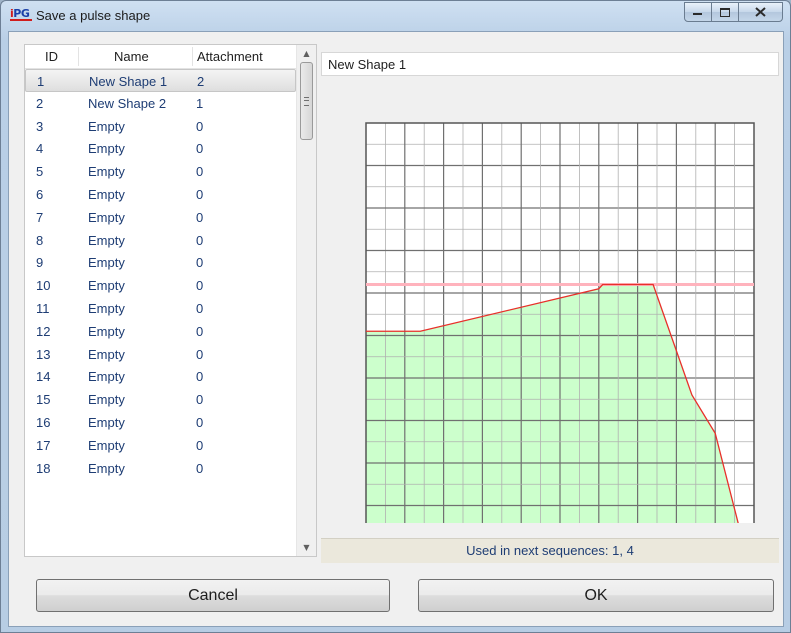 Image resolution: width=791 pixels, height=633 pixels. Describe the element at coordinates (160, 126) in the screenshot. I see `list-item: 3 Empty 0` at that location.